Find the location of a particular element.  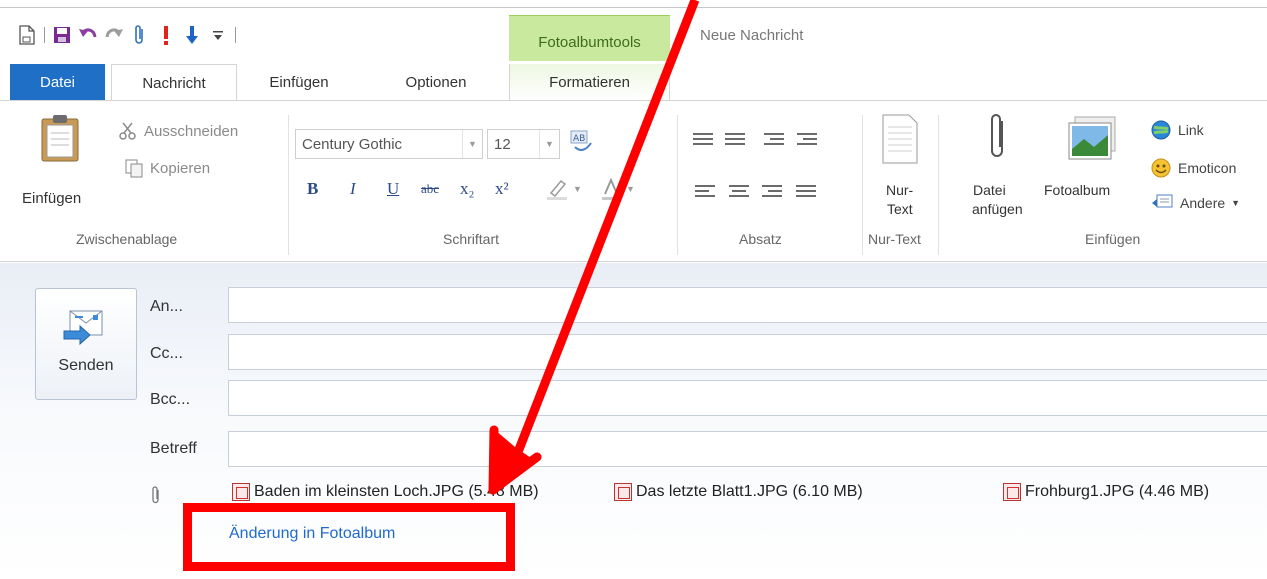

high-priority-icon is located at coordinates (166, 35).